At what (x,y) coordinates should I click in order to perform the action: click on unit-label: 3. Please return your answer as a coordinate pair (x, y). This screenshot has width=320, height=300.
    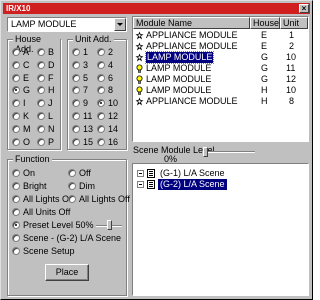
    Looking at the image, I should click on (86, 64).